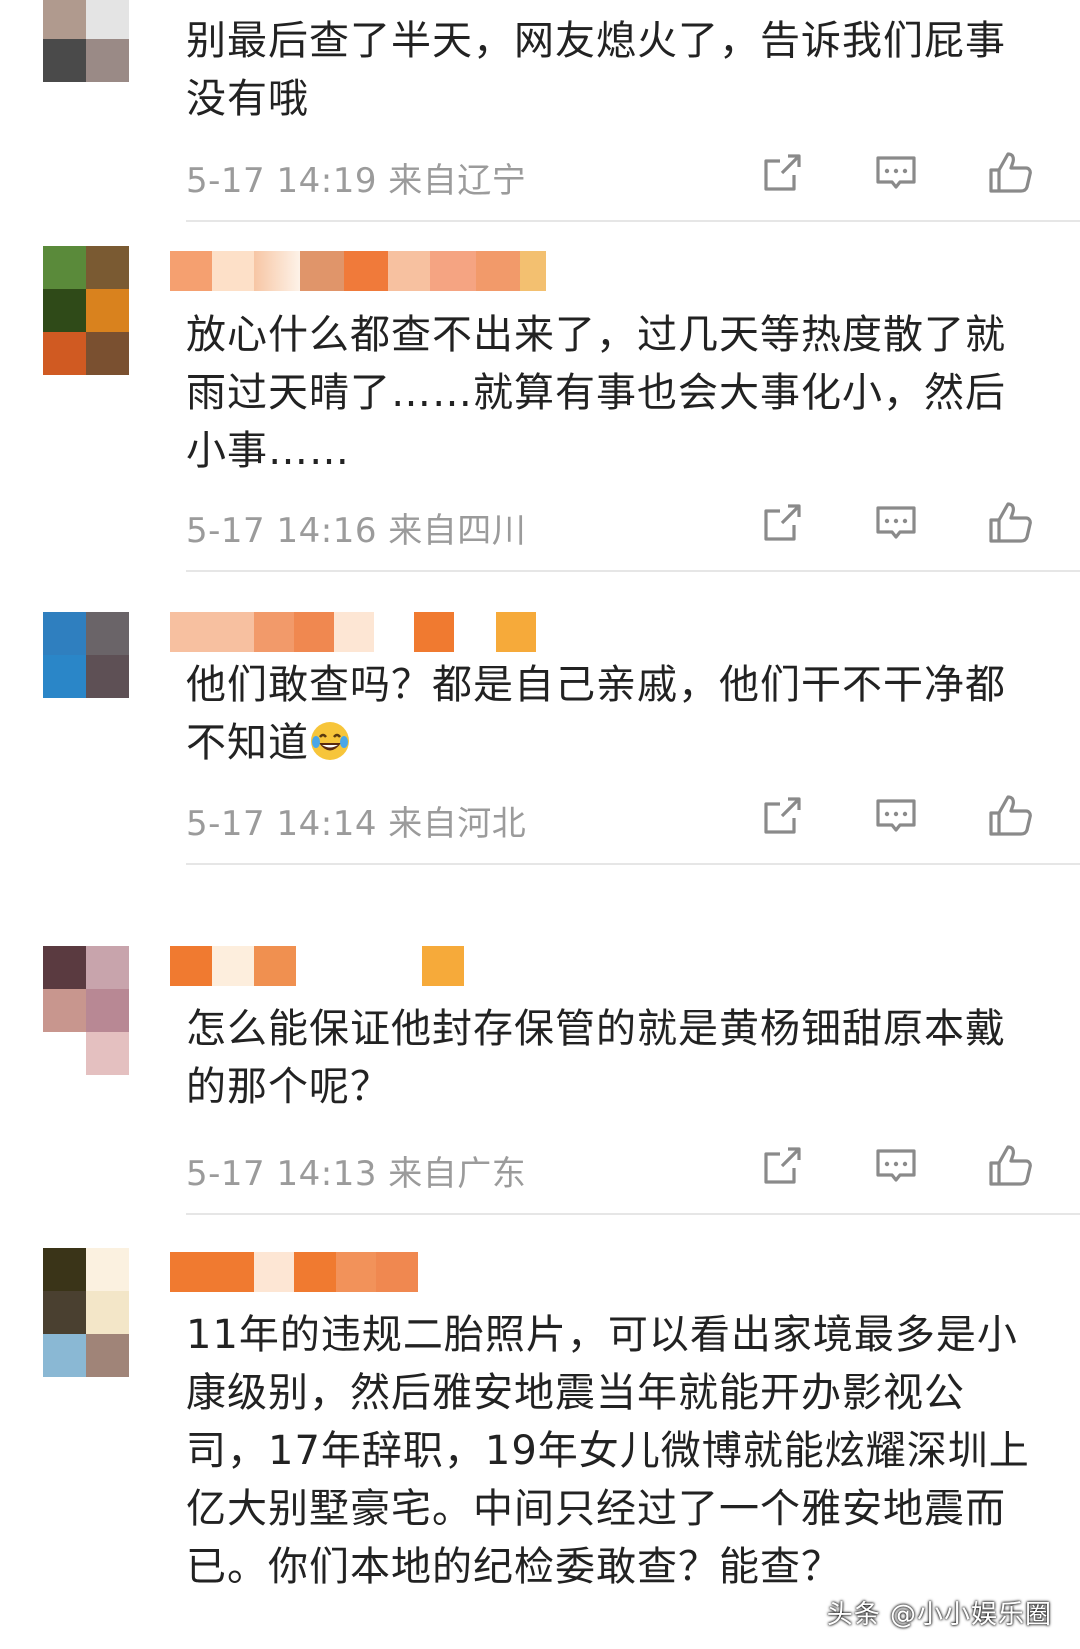 Image resolution: width=1080 pixels, height=1649 pixels. Describe the element at coordinates (356, 824) in the screenshot. I see `comment-timestamp: 5-17 14:14 来自河北` at that location.